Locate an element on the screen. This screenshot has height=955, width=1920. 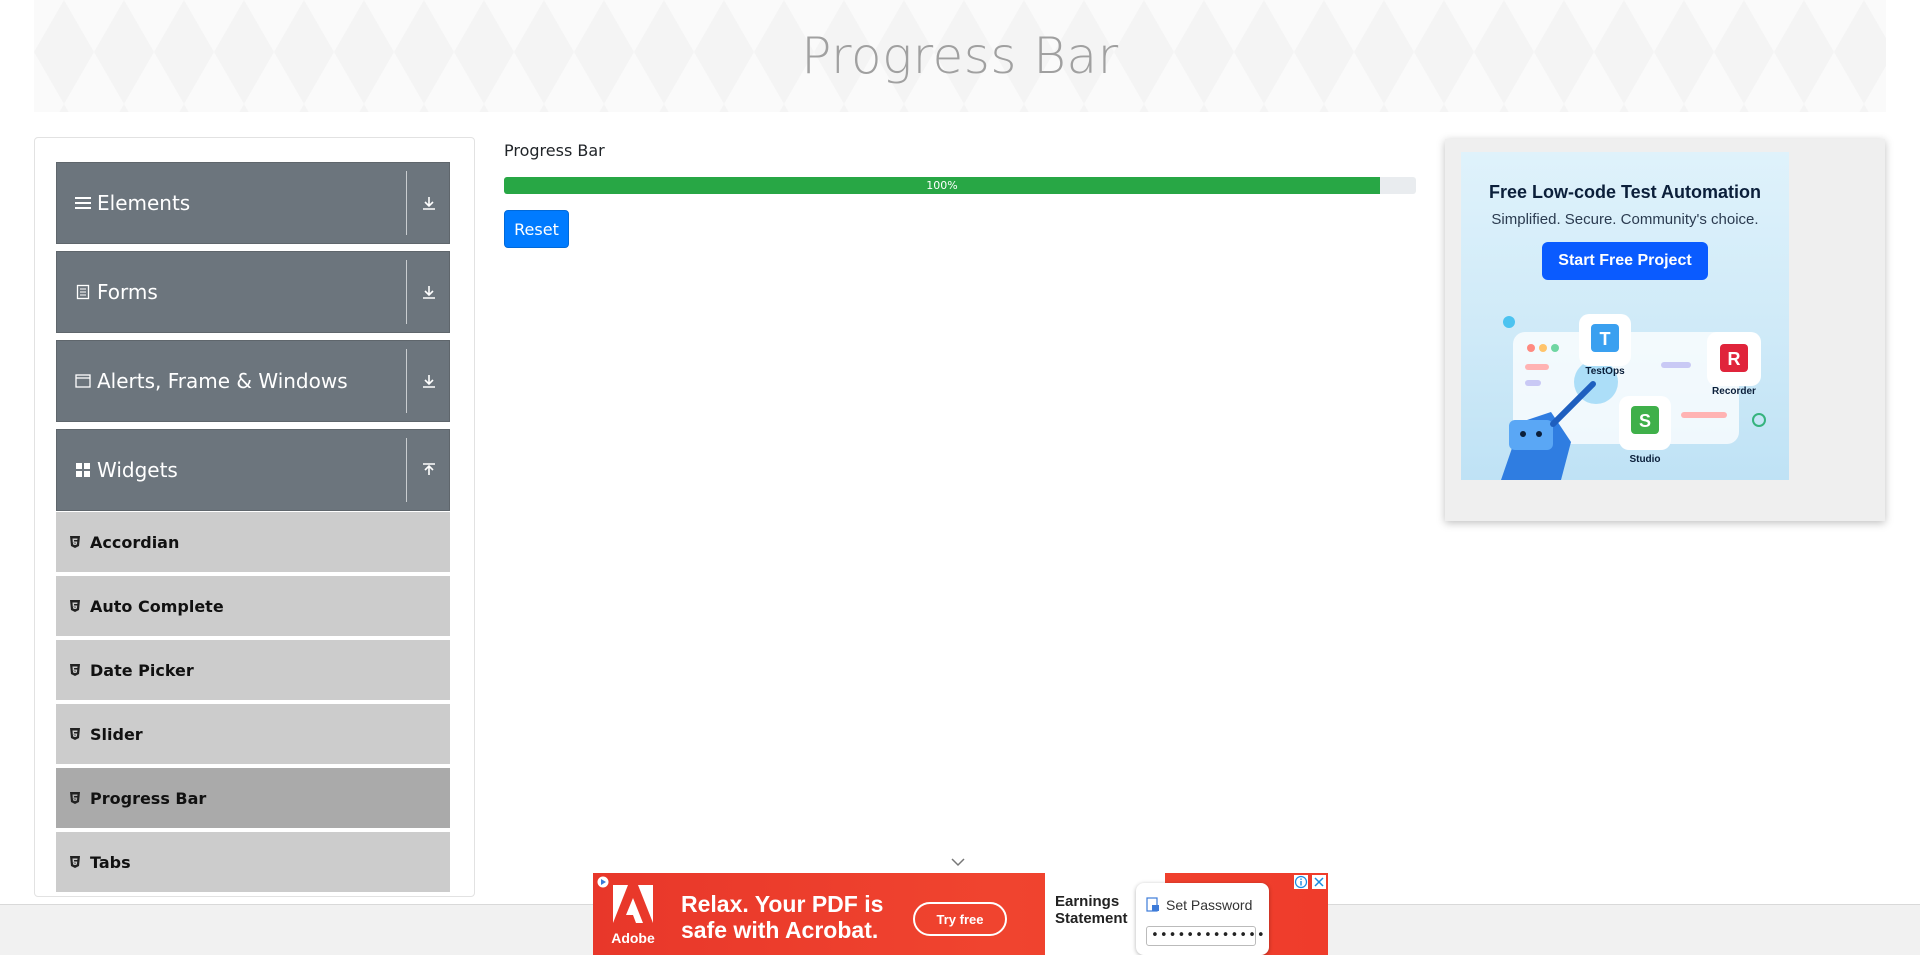
document-icon is located at coordinates (83, 292).